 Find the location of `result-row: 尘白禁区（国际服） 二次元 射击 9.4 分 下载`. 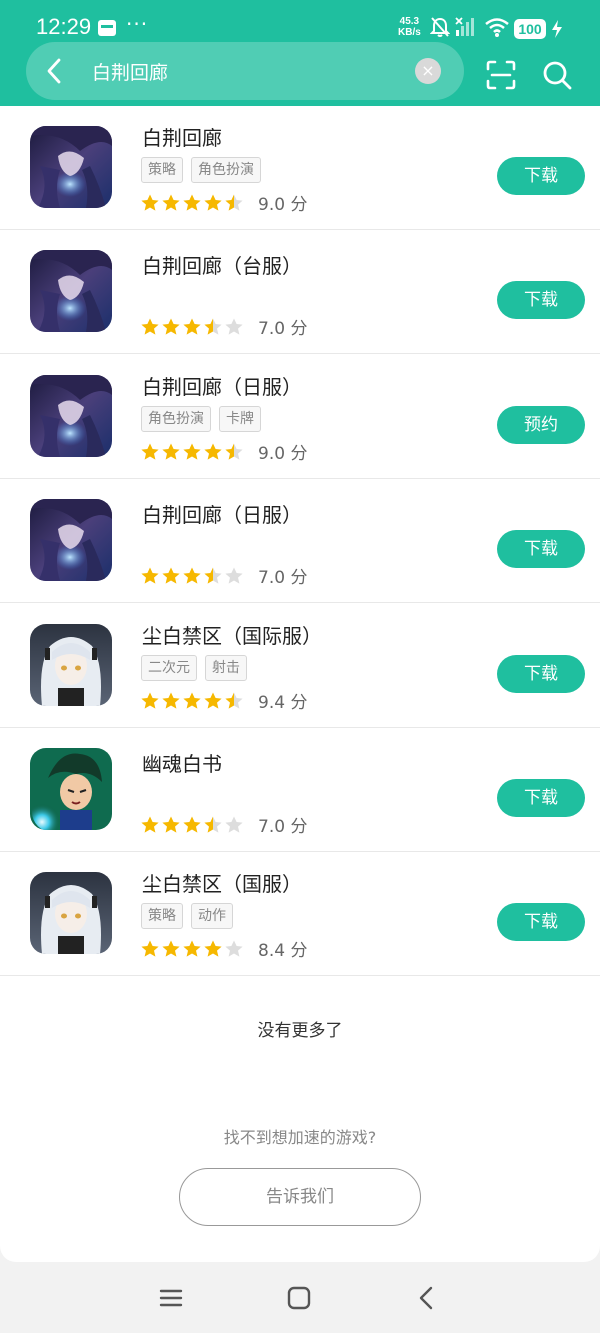

result-row: 尘白禁区（国际服） 二次元 射击 9.4 分 下载 is located at coordinates (300, 666).